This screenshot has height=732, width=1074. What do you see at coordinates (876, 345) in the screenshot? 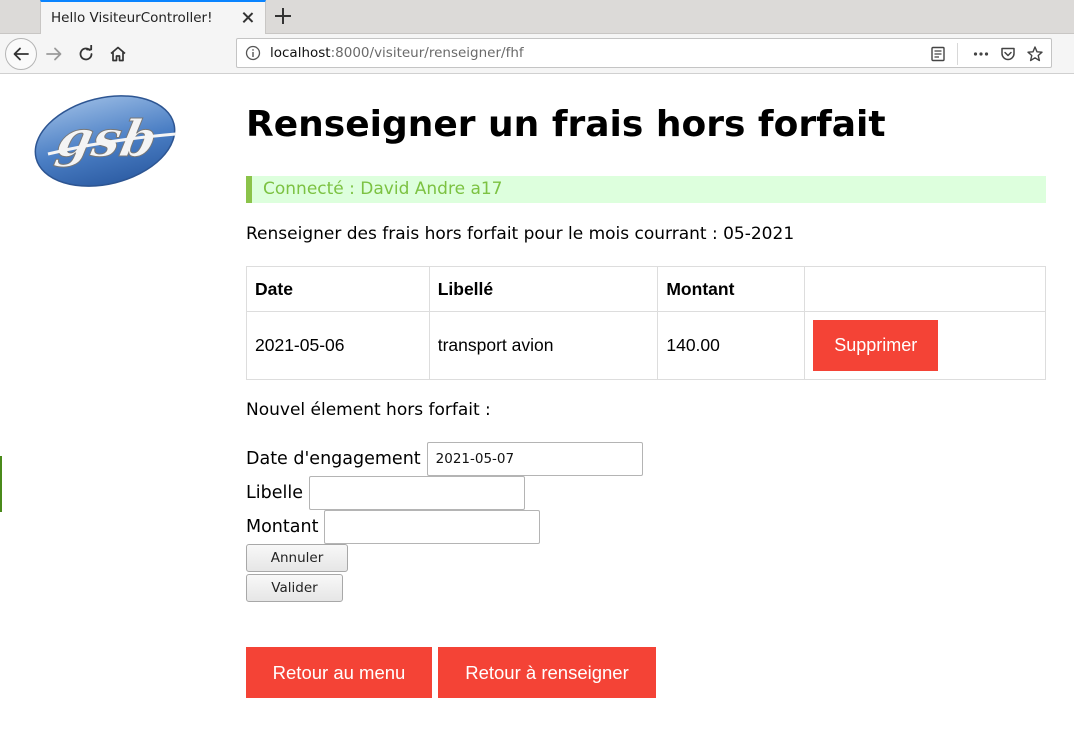
I see `delete-button: Supprimer` at bounding box center [876, 345].